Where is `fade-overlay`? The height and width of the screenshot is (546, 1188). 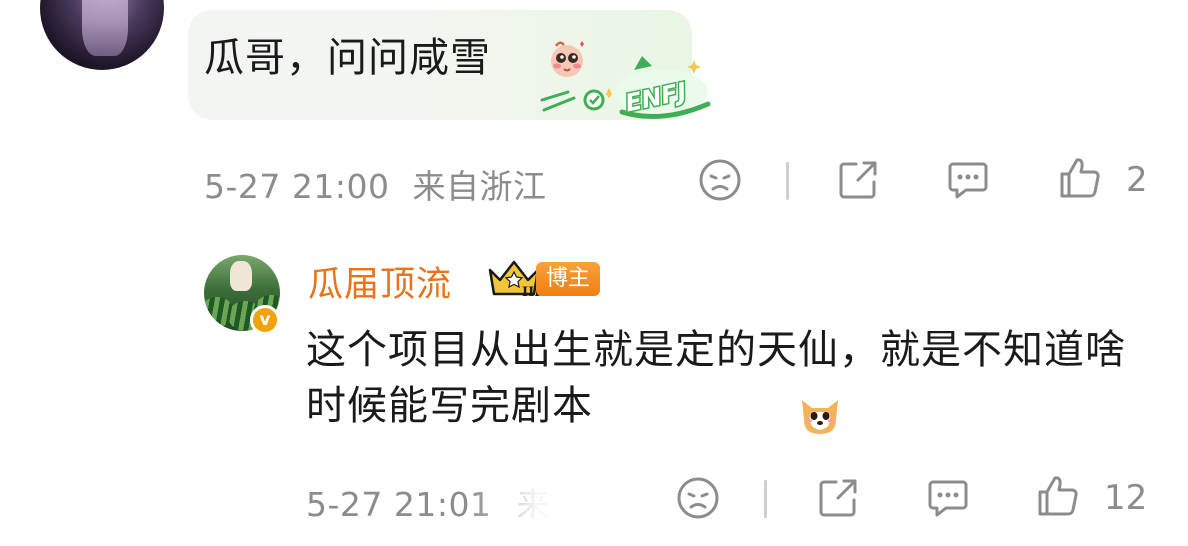
fade-overlay is located at coordinates (580, 502).